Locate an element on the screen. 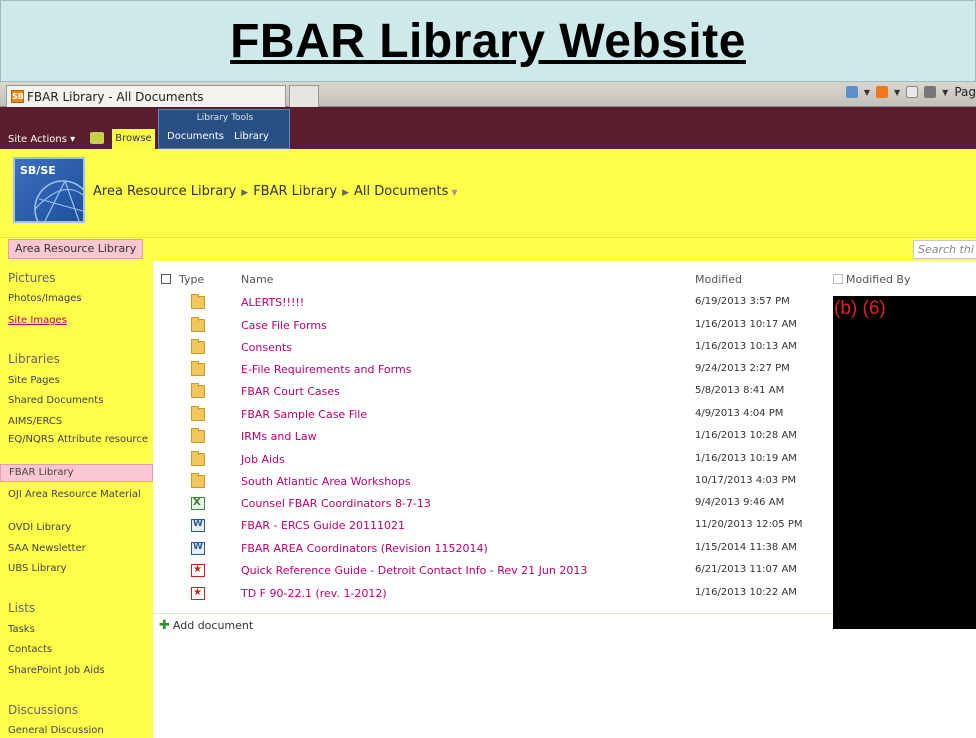  item-name-link: ALERTS!!!!! is located at coordinates (272, 302).